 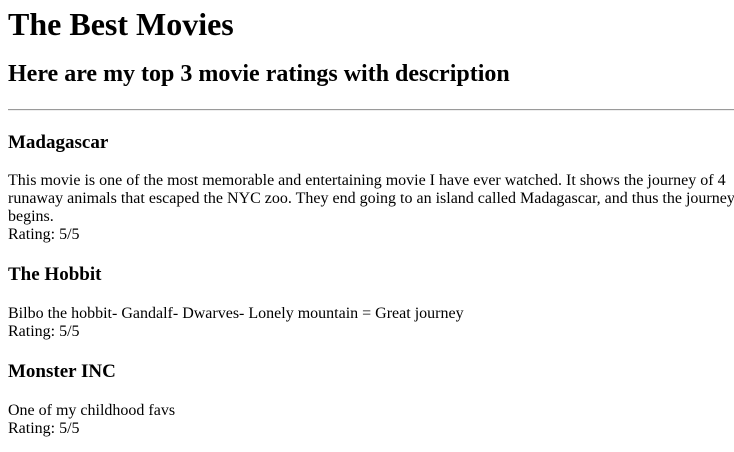 What do you see at coordinates (121, 24) in the screenshot?
I see `page-title: The Best Movies` at bounding box center [121, 24].